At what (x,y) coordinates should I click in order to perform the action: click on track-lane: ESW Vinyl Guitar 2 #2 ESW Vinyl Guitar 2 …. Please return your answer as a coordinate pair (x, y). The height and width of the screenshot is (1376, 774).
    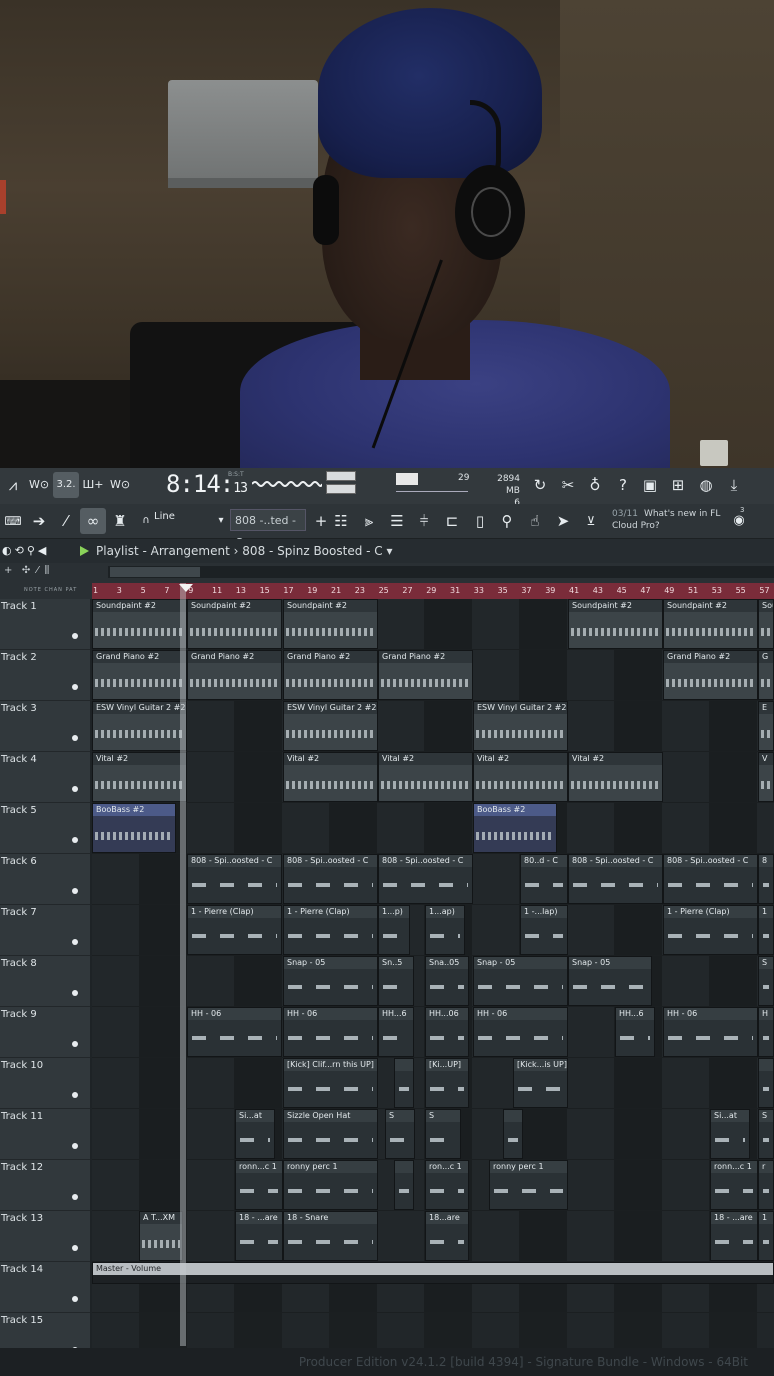
    Looking at the image, I should click on (433, 726).